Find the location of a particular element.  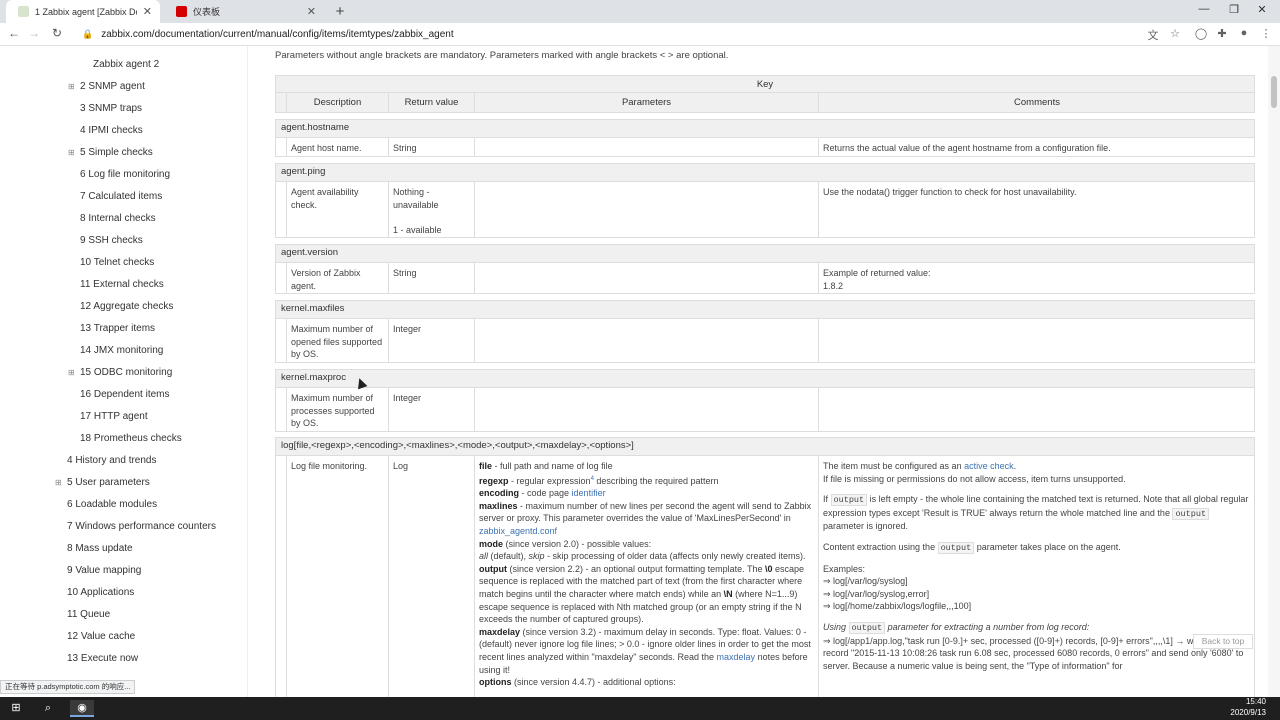

clock-time: 15:40 is located at coordinates (1255, 701).